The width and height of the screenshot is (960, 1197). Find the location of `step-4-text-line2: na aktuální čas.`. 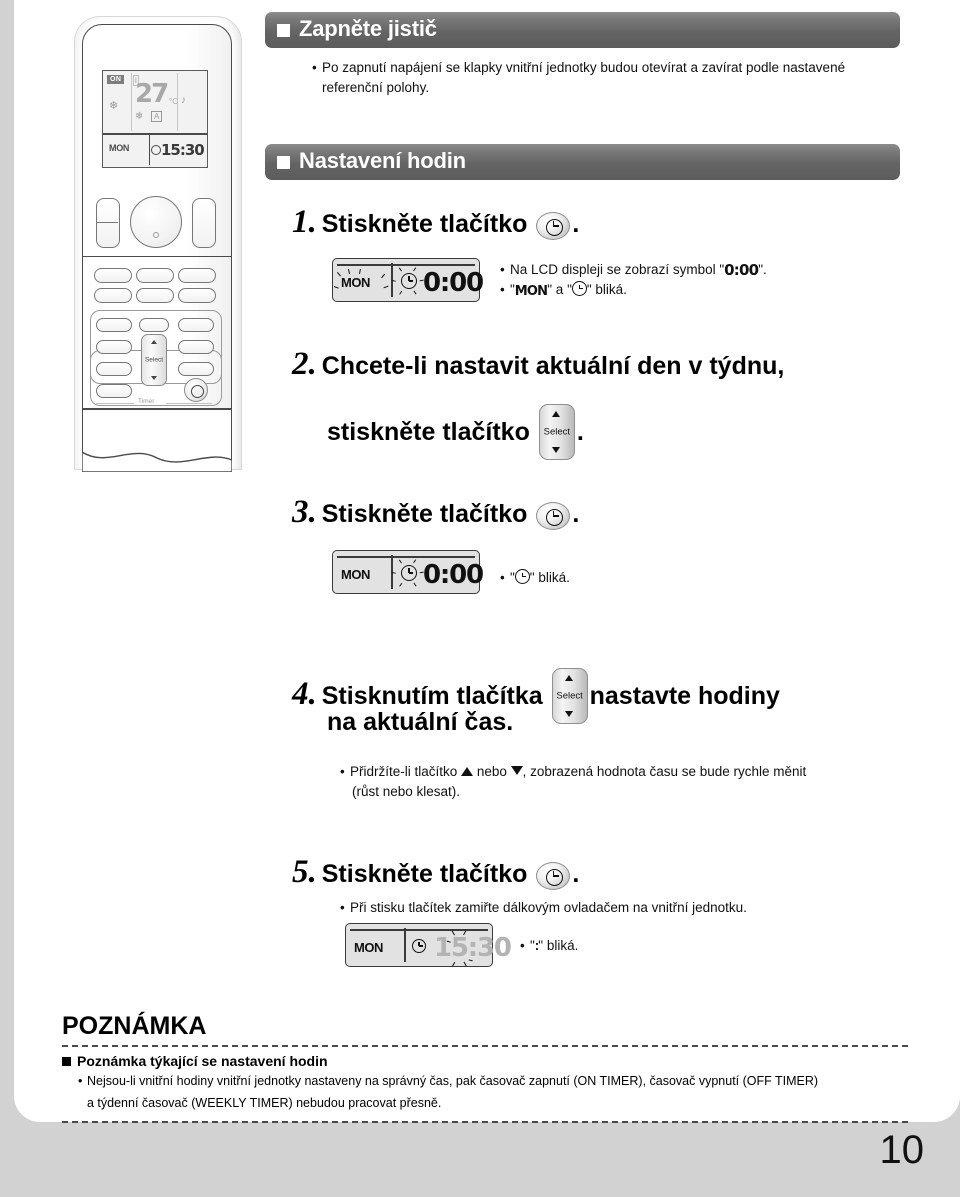

step-4-text-line2: na aktuální čas. is located at coordinates (420, 722).